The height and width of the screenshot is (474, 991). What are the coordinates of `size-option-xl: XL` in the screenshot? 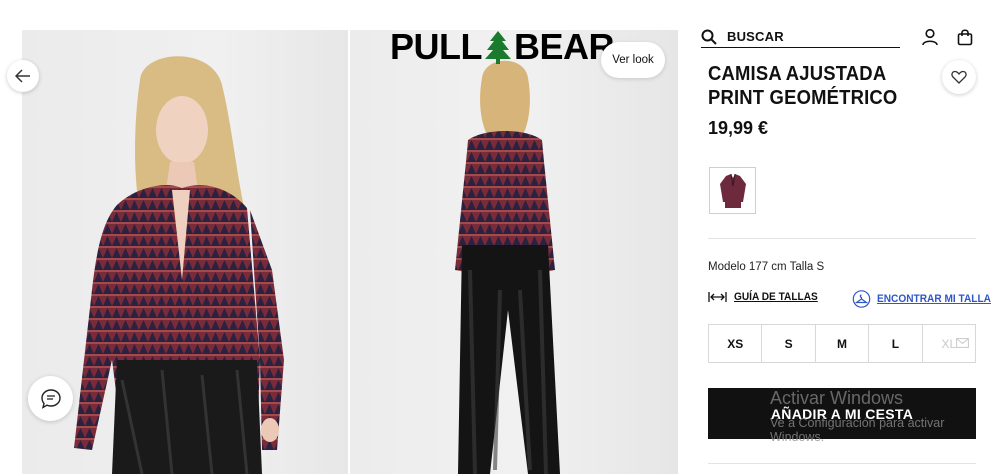 It's located at (949, 343).